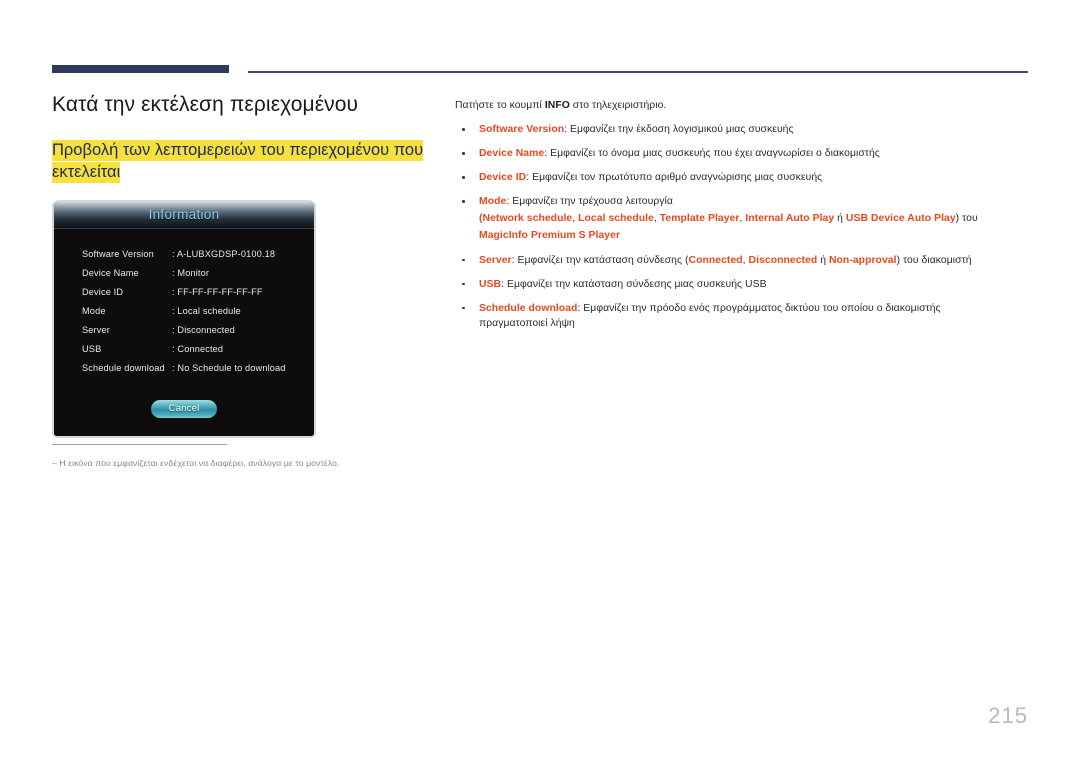 This screenshot has height=763, width=1080. Describe the element at coordinates (512, 154) in the screenshot. I see `bullet-term: Device Name` at that location.